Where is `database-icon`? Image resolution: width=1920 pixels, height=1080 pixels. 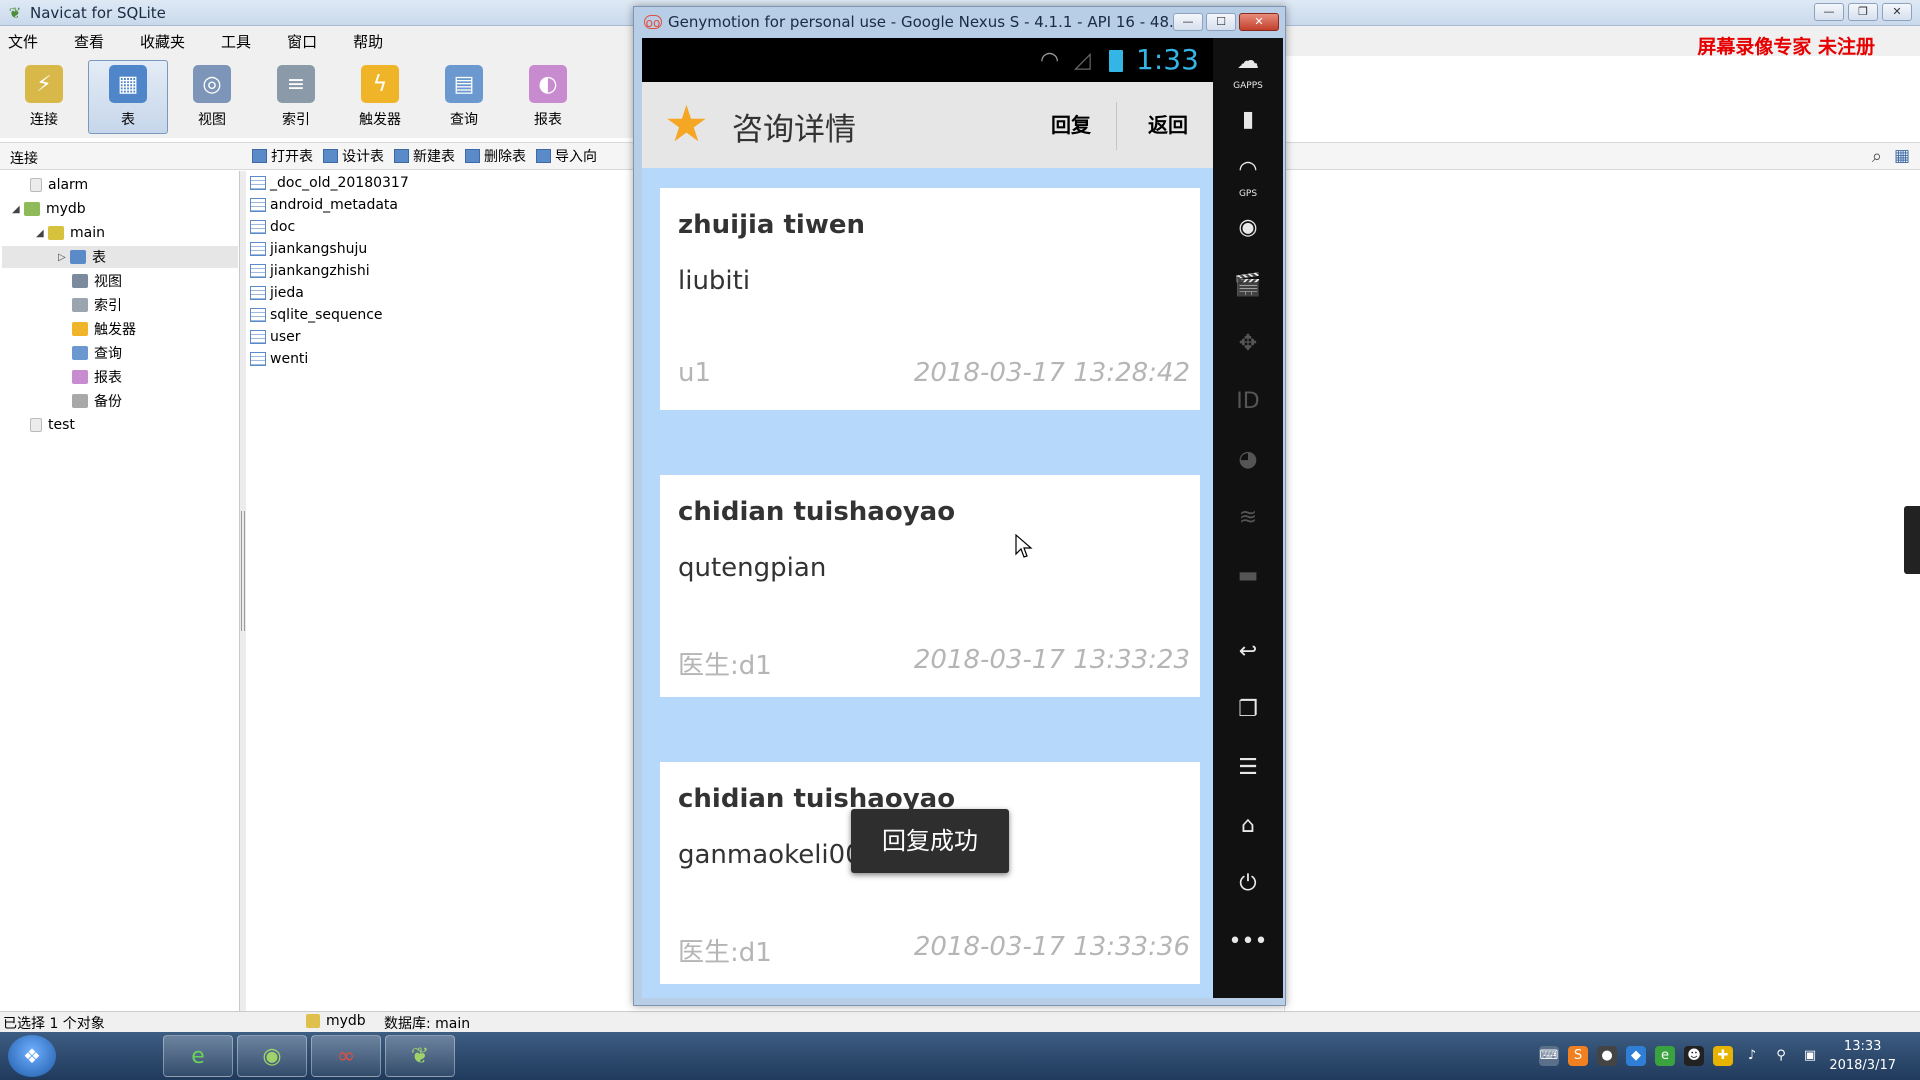
database-icon is located at coordinates (32, 209).